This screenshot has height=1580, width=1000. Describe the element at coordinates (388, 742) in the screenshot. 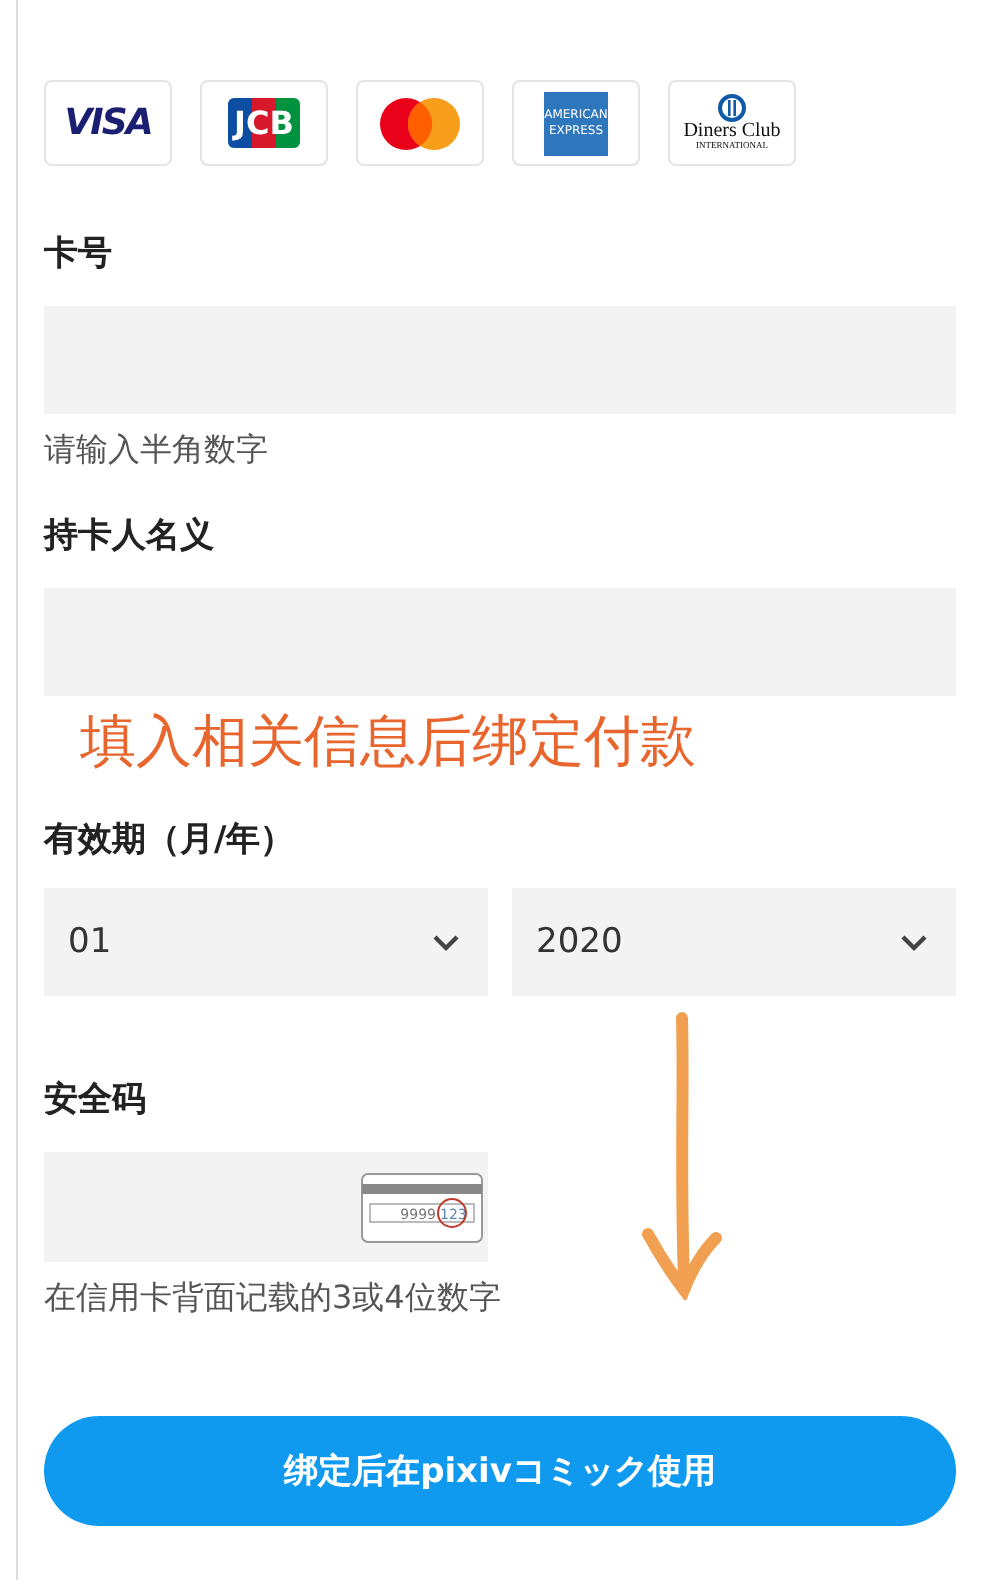

I see `annotation-text: 填入相关信息后绑定付款` at that location.